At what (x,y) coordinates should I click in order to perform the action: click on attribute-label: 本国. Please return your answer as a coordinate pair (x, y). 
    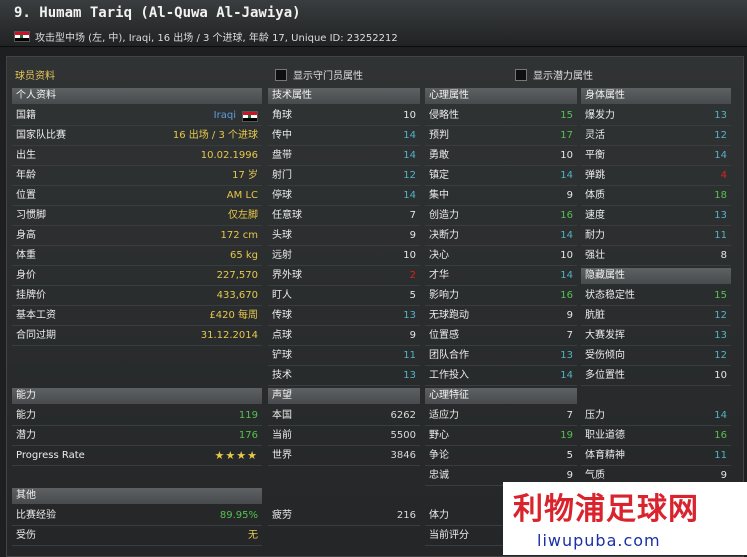
    Looking at the image, I should click on (282, 415).